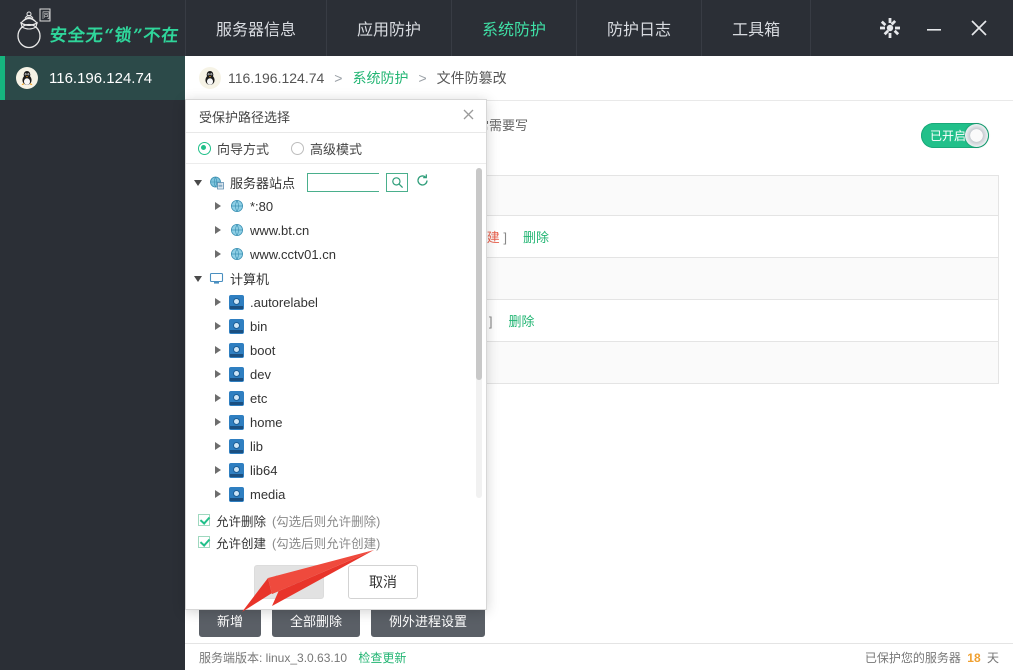 This screenshot has height=670, width=1013. I want to click on protection-toggle: 已开启, so click(955, 135).